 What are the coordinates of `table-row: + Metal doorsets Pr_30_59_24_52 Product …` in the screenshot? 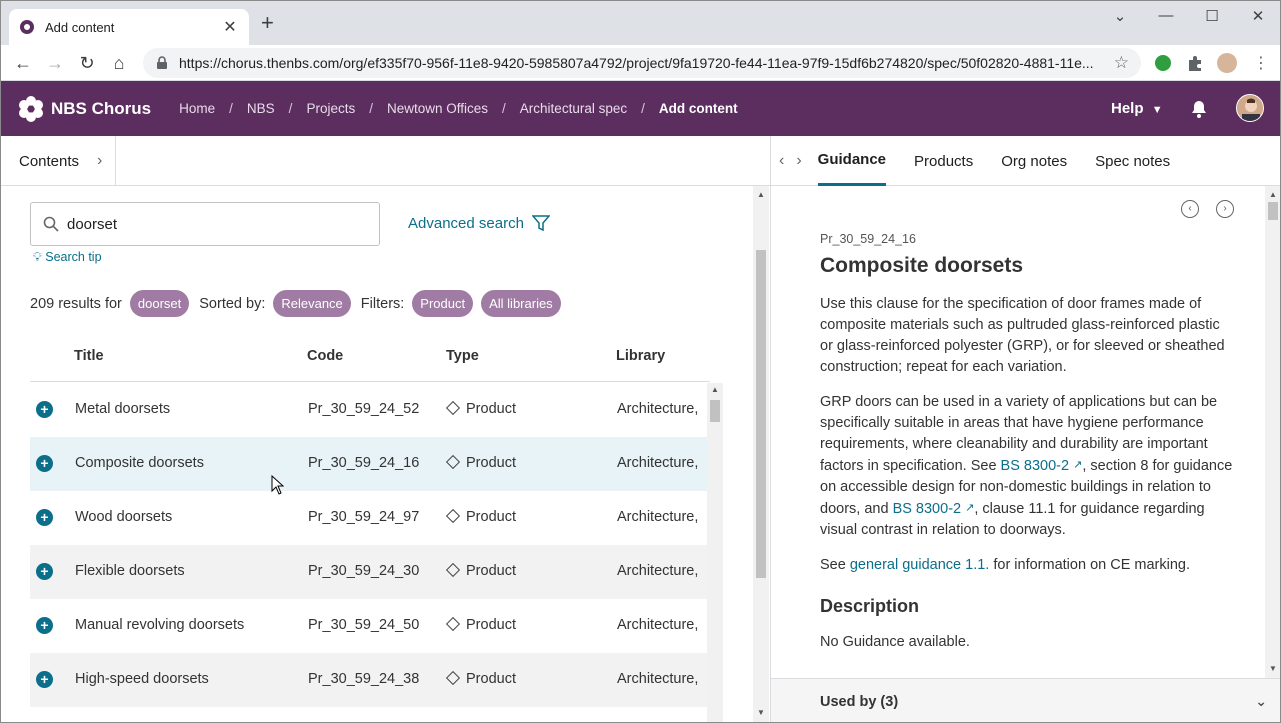 It's located at (368, 410).